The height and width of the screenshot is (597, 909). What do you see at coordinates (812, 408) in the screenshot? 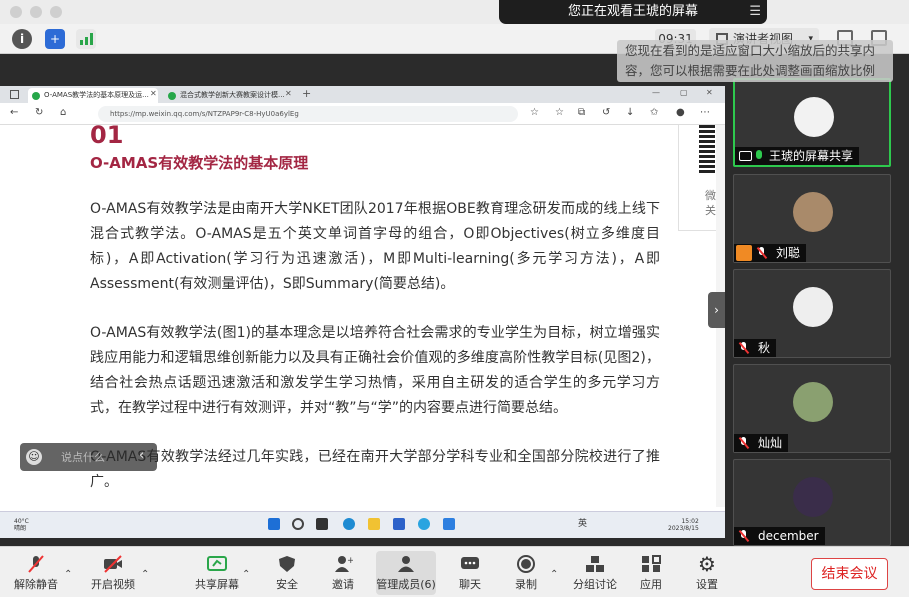
I see `participant-tile: 灿灿` at bounding box center [812, 408].